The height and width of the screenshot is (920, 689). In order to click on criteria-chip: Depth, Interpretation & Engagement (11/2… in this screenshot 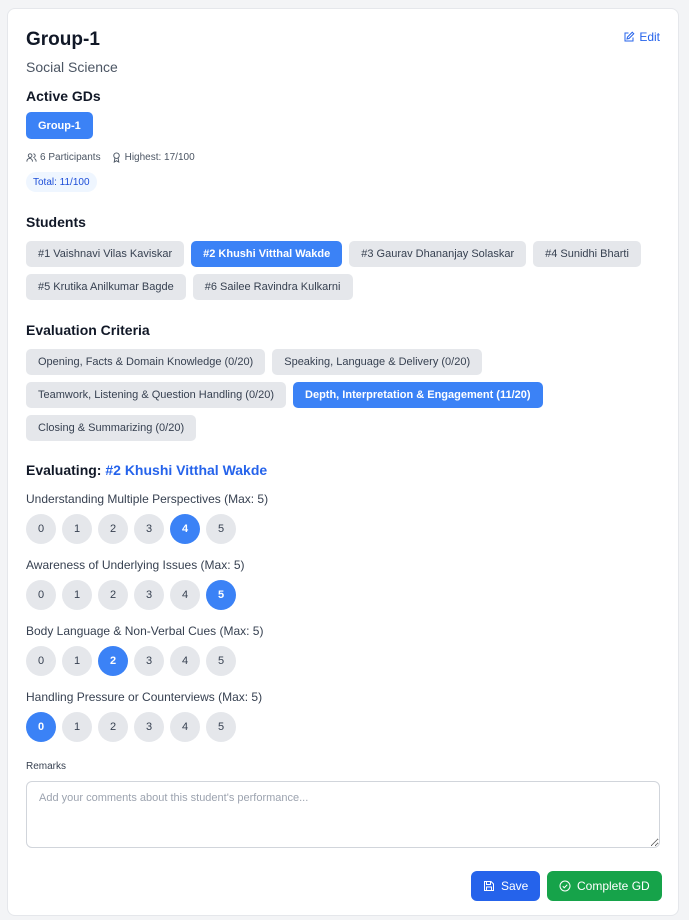, I will do `click(418, 395)`.